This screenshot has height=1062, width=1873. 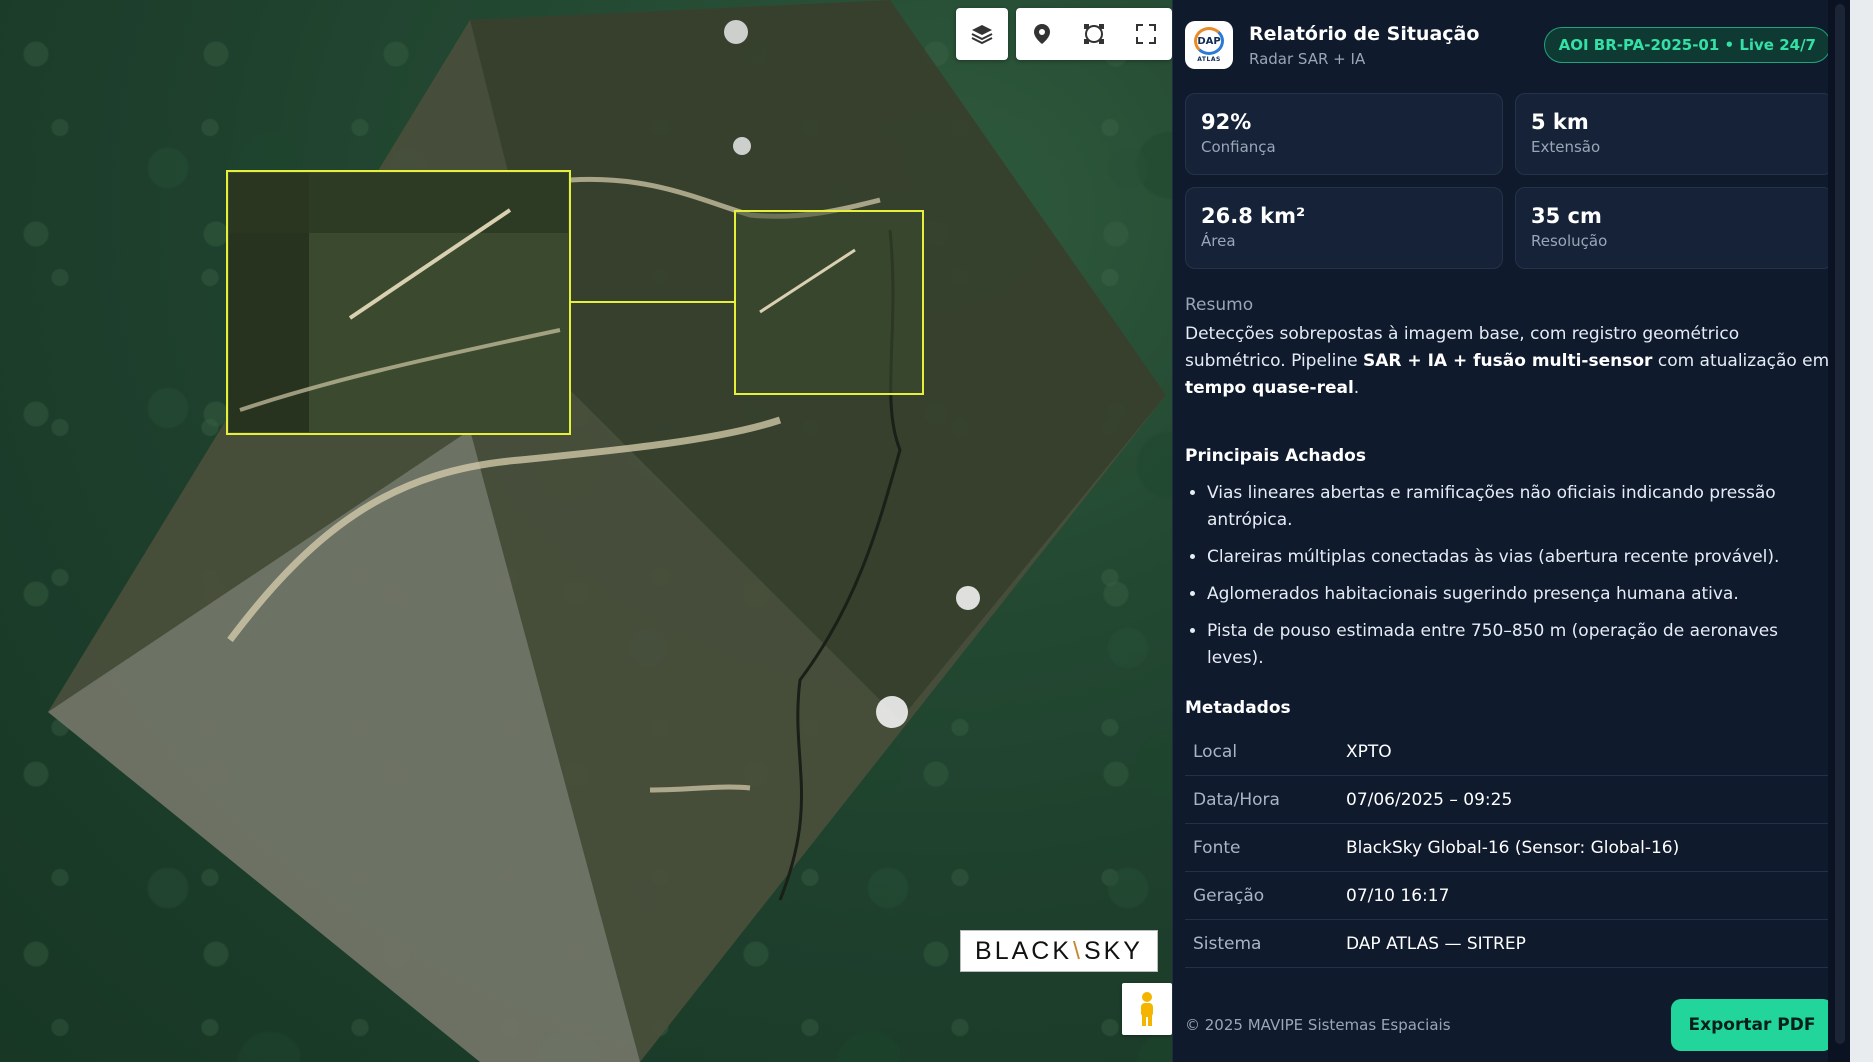 I want to click on dap-atlas-logo: DAP ATLAS, so click(x=1209, y=45).